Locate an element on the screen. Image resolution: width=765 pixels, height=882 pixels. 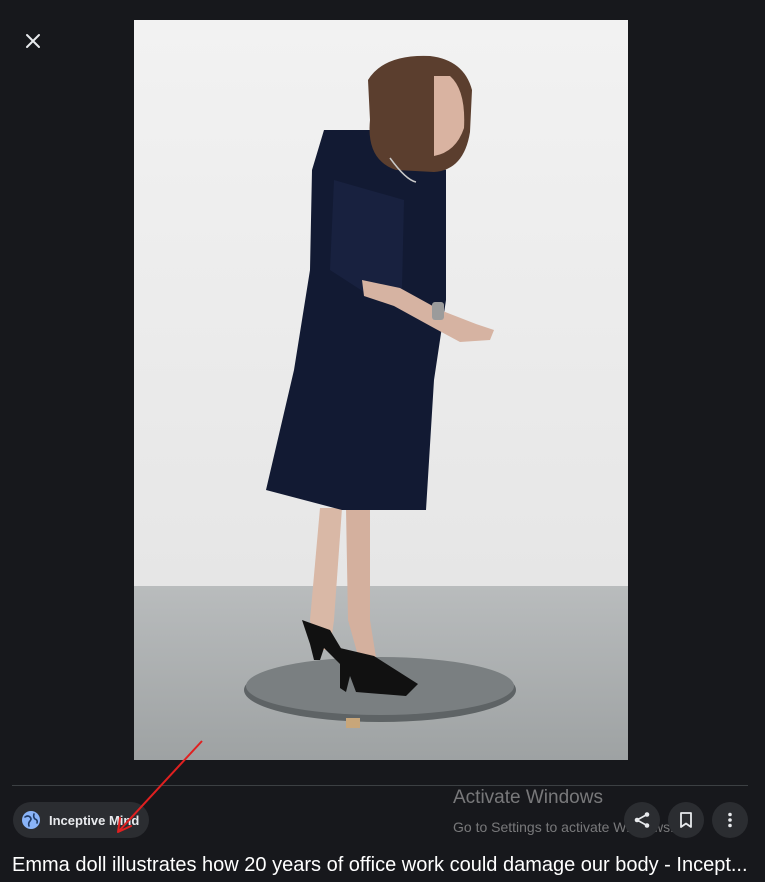
bookmark-icon is located at coordinates (686, 820).